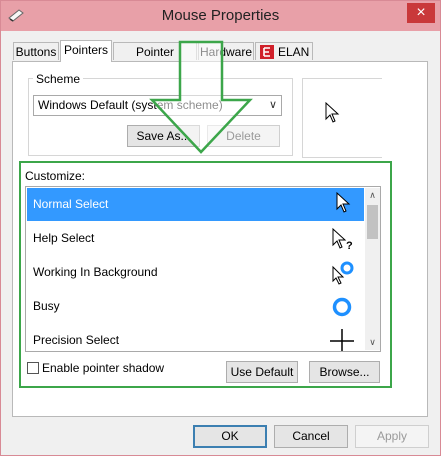  I want to click on tab-elan: ELAN, so click(284, 51).